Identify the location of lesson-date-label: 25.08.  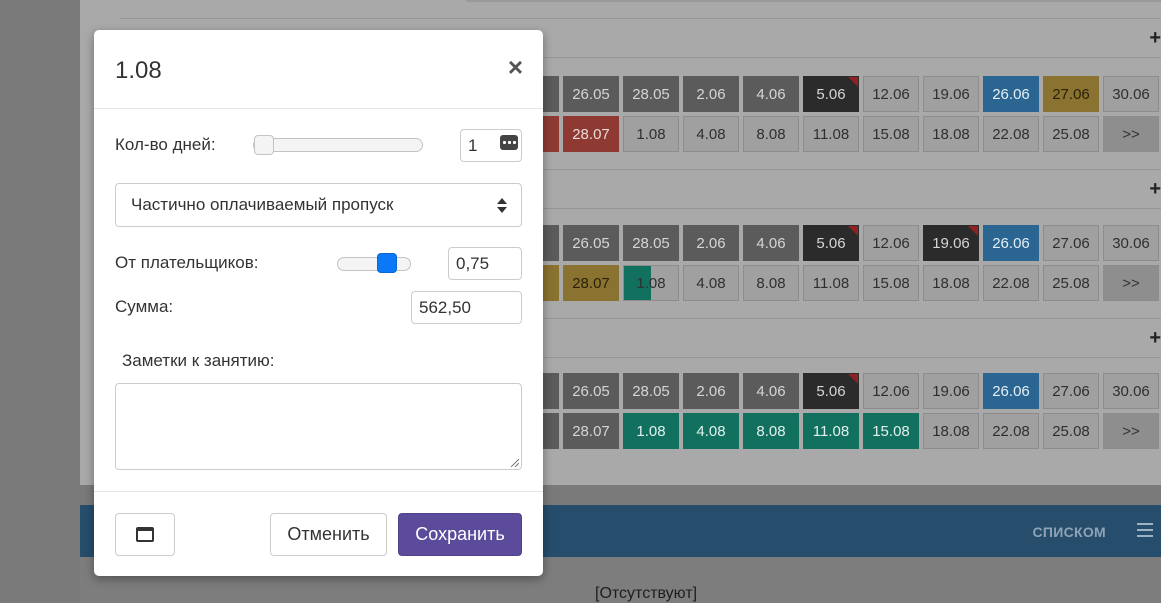
(1071, 134).